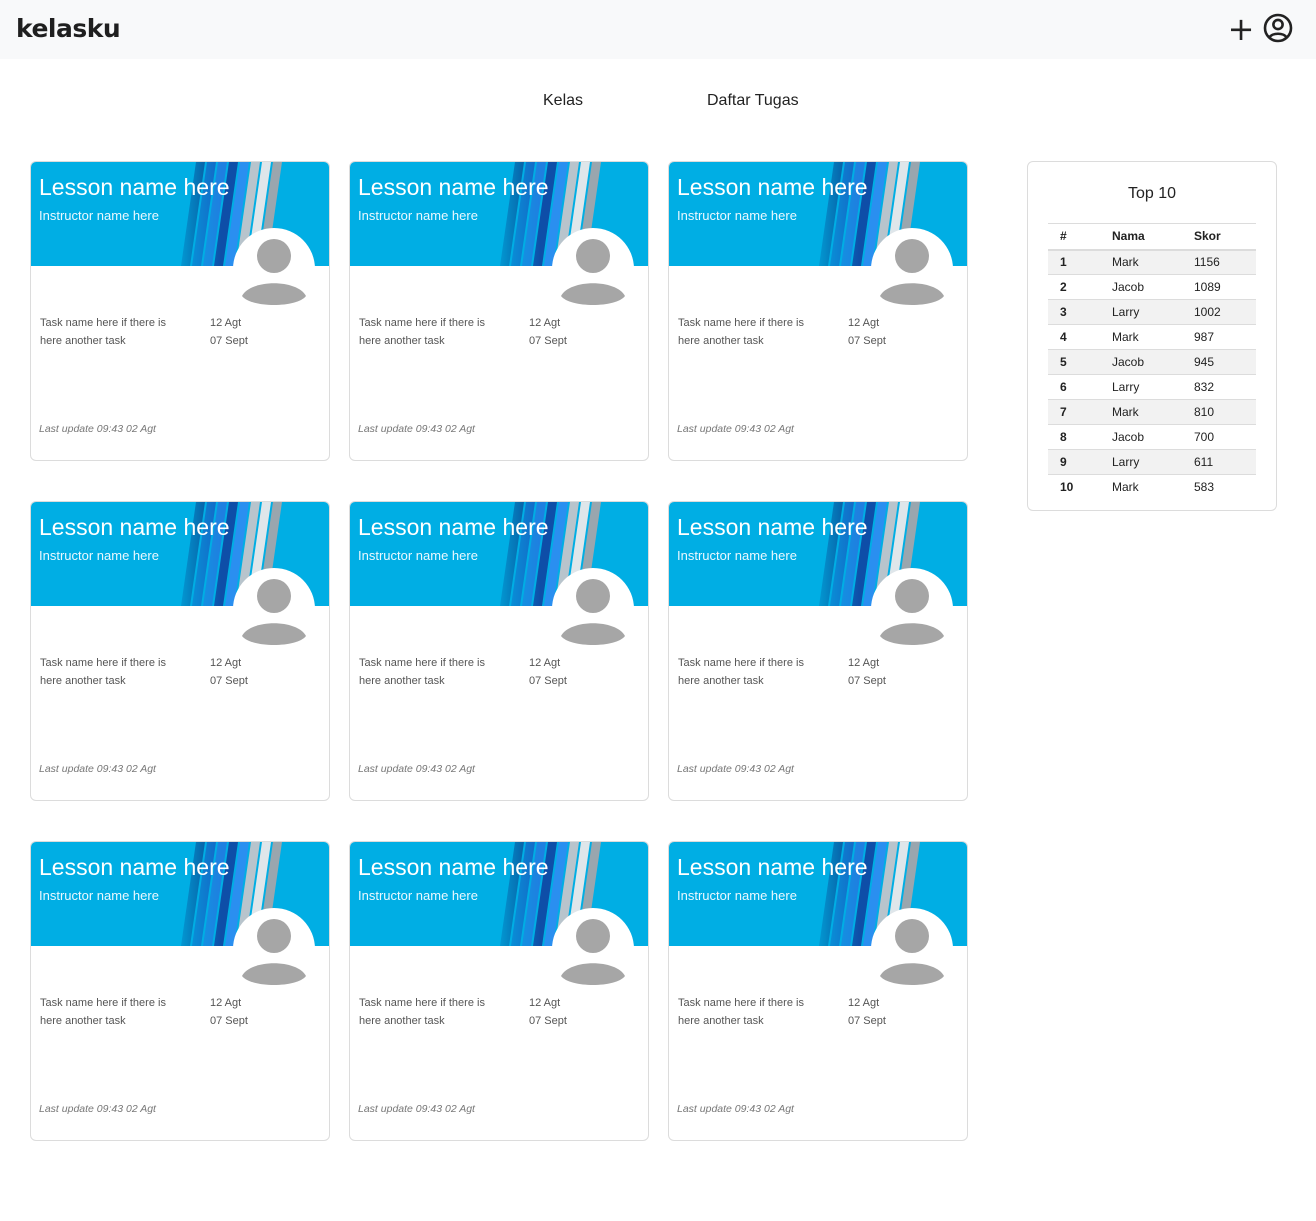  What do you see at coordinates (1074, 487) in the screenshot?
I see `rank-cell: 10` at bounding box center [1074, 487].